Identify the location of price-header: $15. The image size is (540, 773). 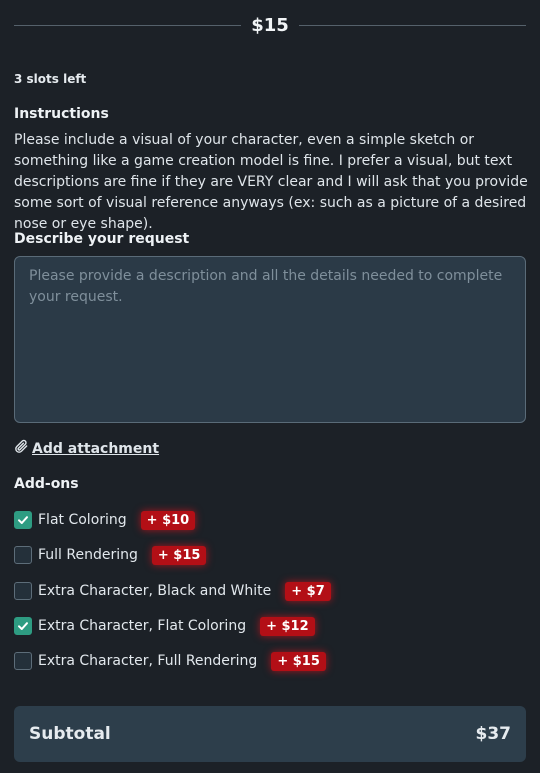
(270, 25).